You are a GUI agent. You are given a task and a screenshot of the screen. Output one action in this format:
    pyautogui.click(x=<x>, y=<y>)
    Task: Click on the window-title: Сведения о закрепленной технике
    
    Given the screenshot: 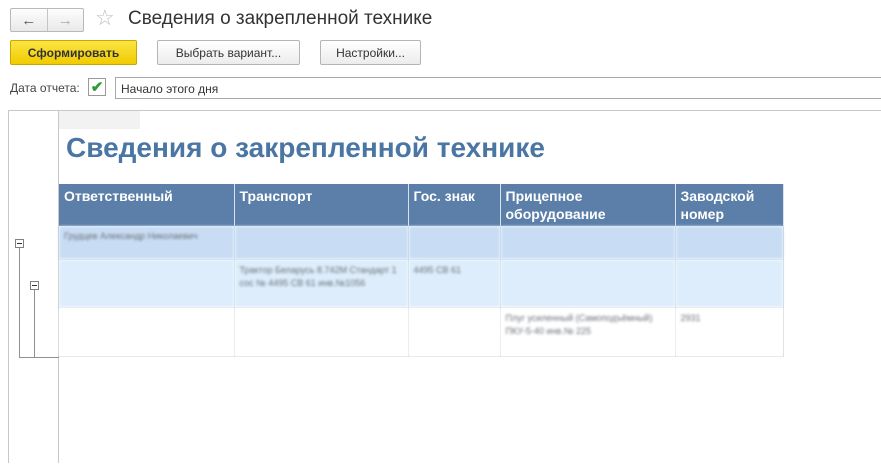 What is the action you would take?
    pyautogui.click(x=280, y=18)
    